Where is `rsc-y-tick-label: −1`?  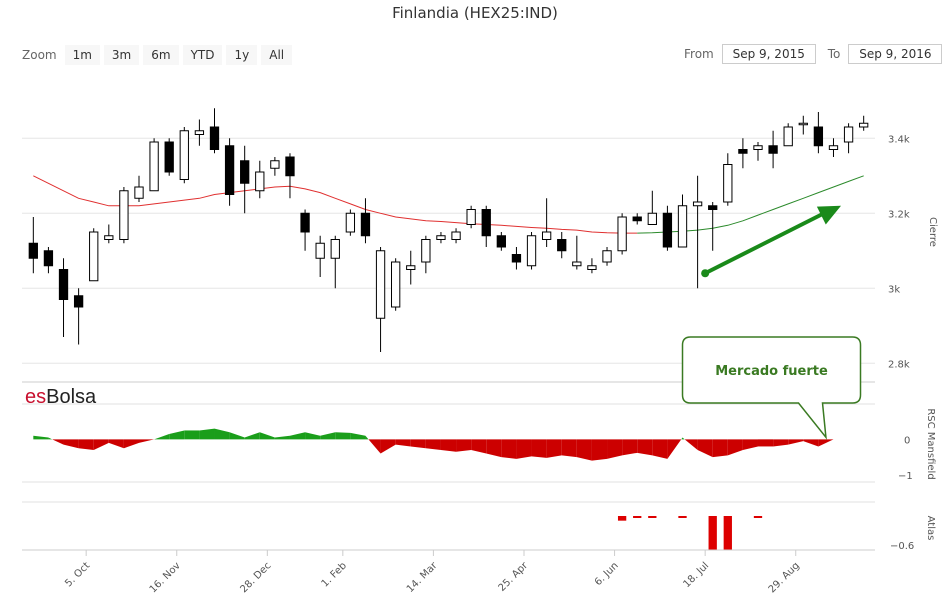 rsc-y-tick-label: −1 is located at coordinates (905, 476).